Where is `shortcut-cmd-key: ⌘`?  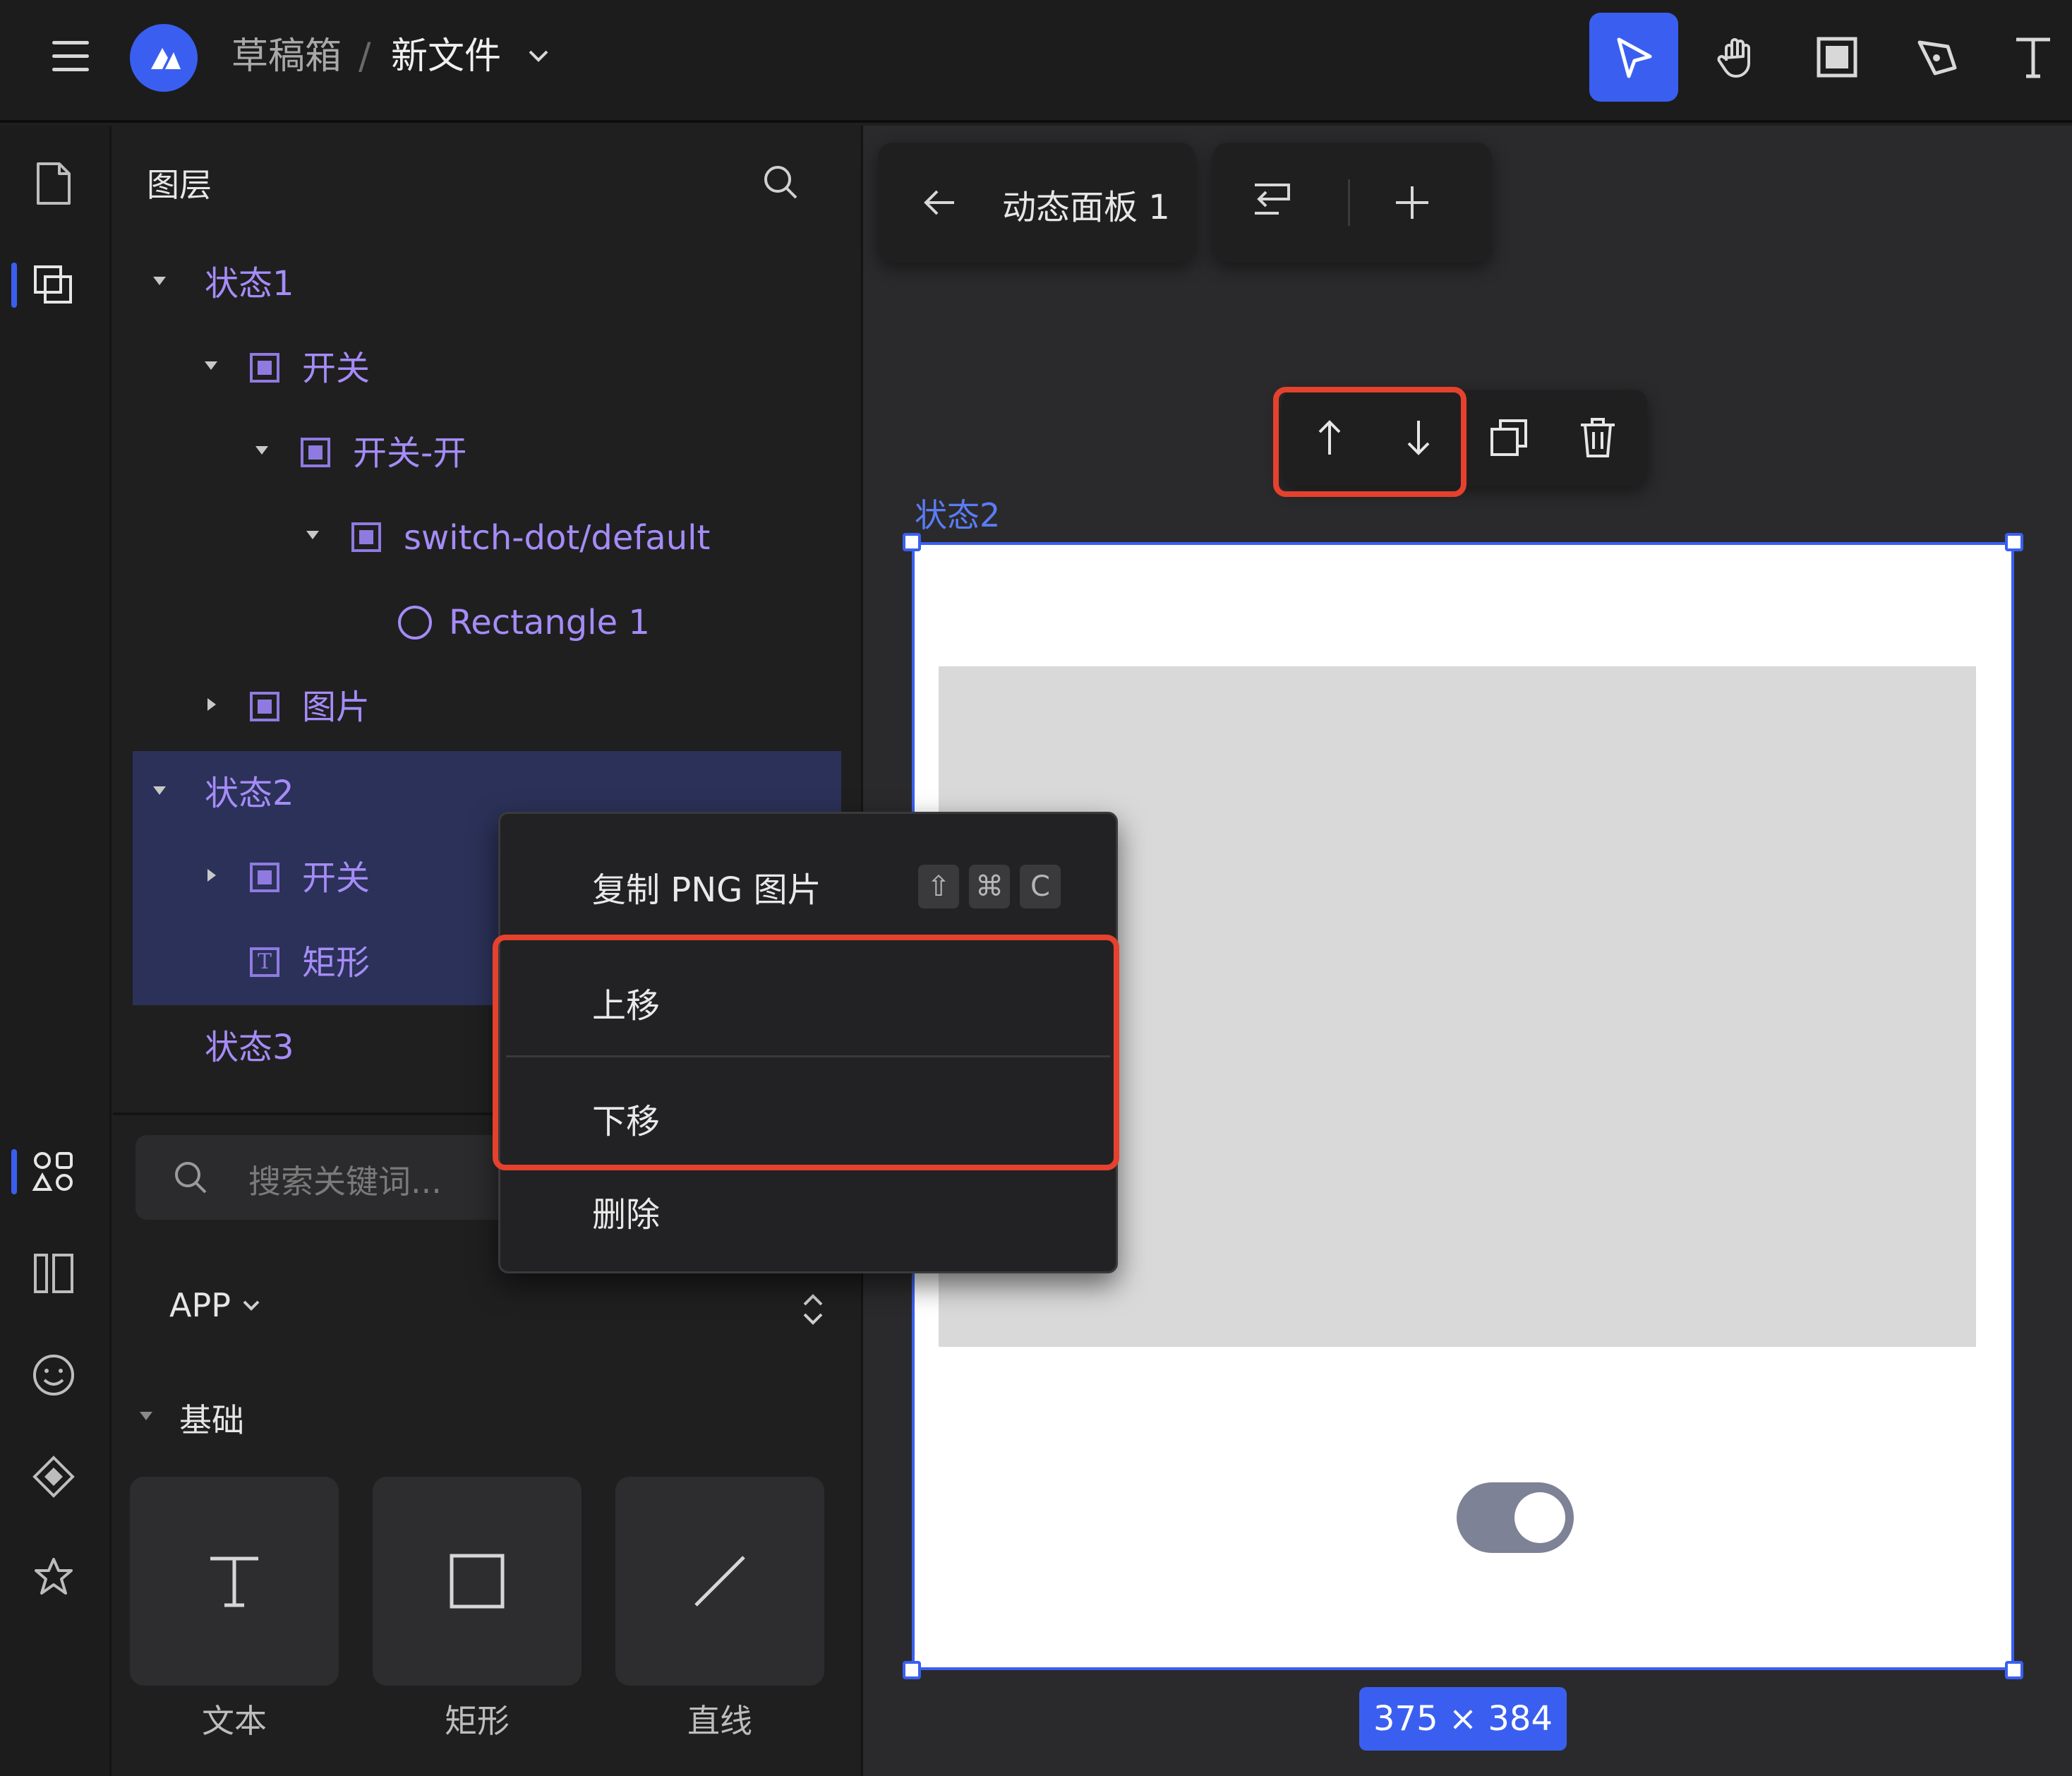
shortcut-cmd-key: ⌘ is located at coordinates (989, 887).